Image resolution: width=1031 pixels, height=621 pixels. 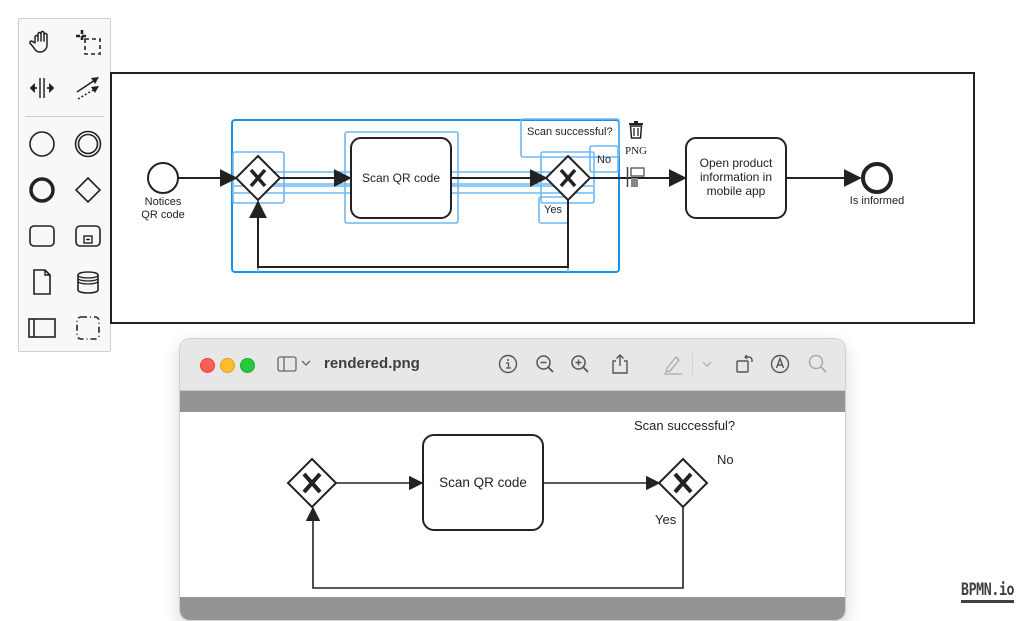 I want to click on zoom-out-icon, so click(x=545, y=364).